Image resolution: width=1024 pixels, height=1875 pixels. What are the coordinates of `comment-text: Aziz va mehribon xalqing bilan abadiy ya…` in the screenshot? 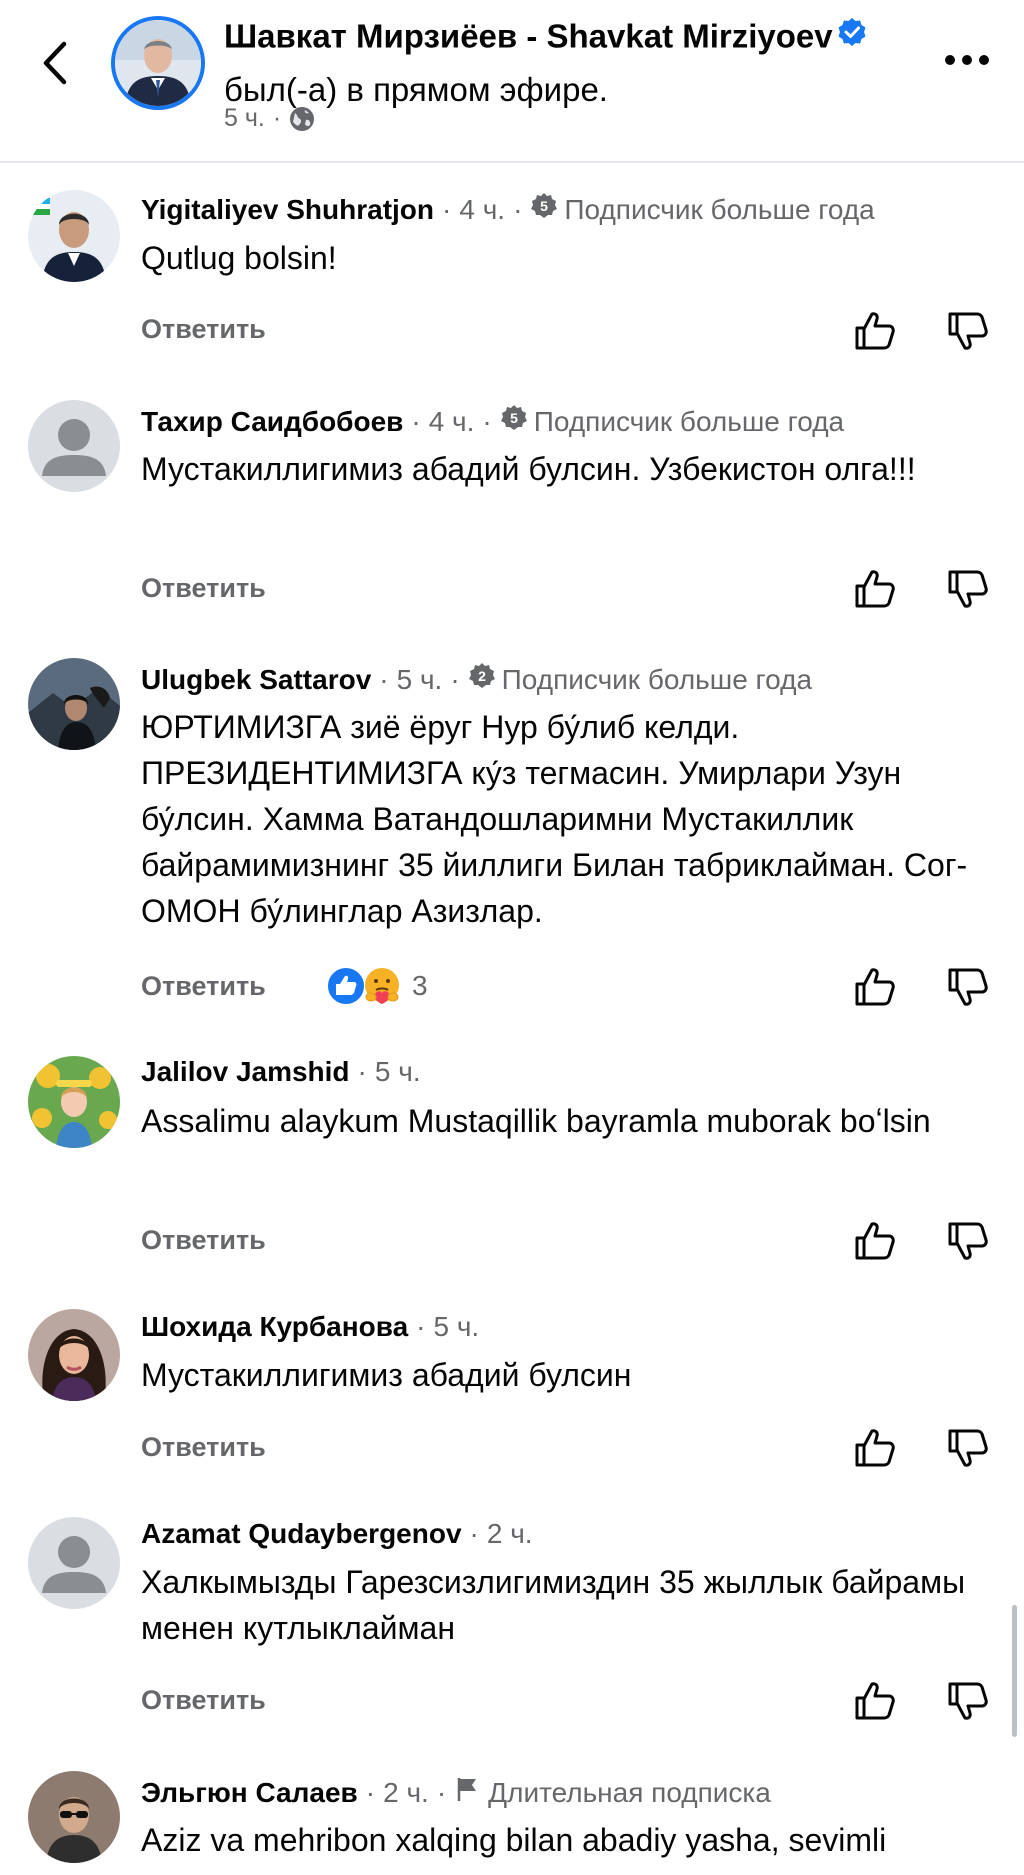 It's located at (514, 1840).